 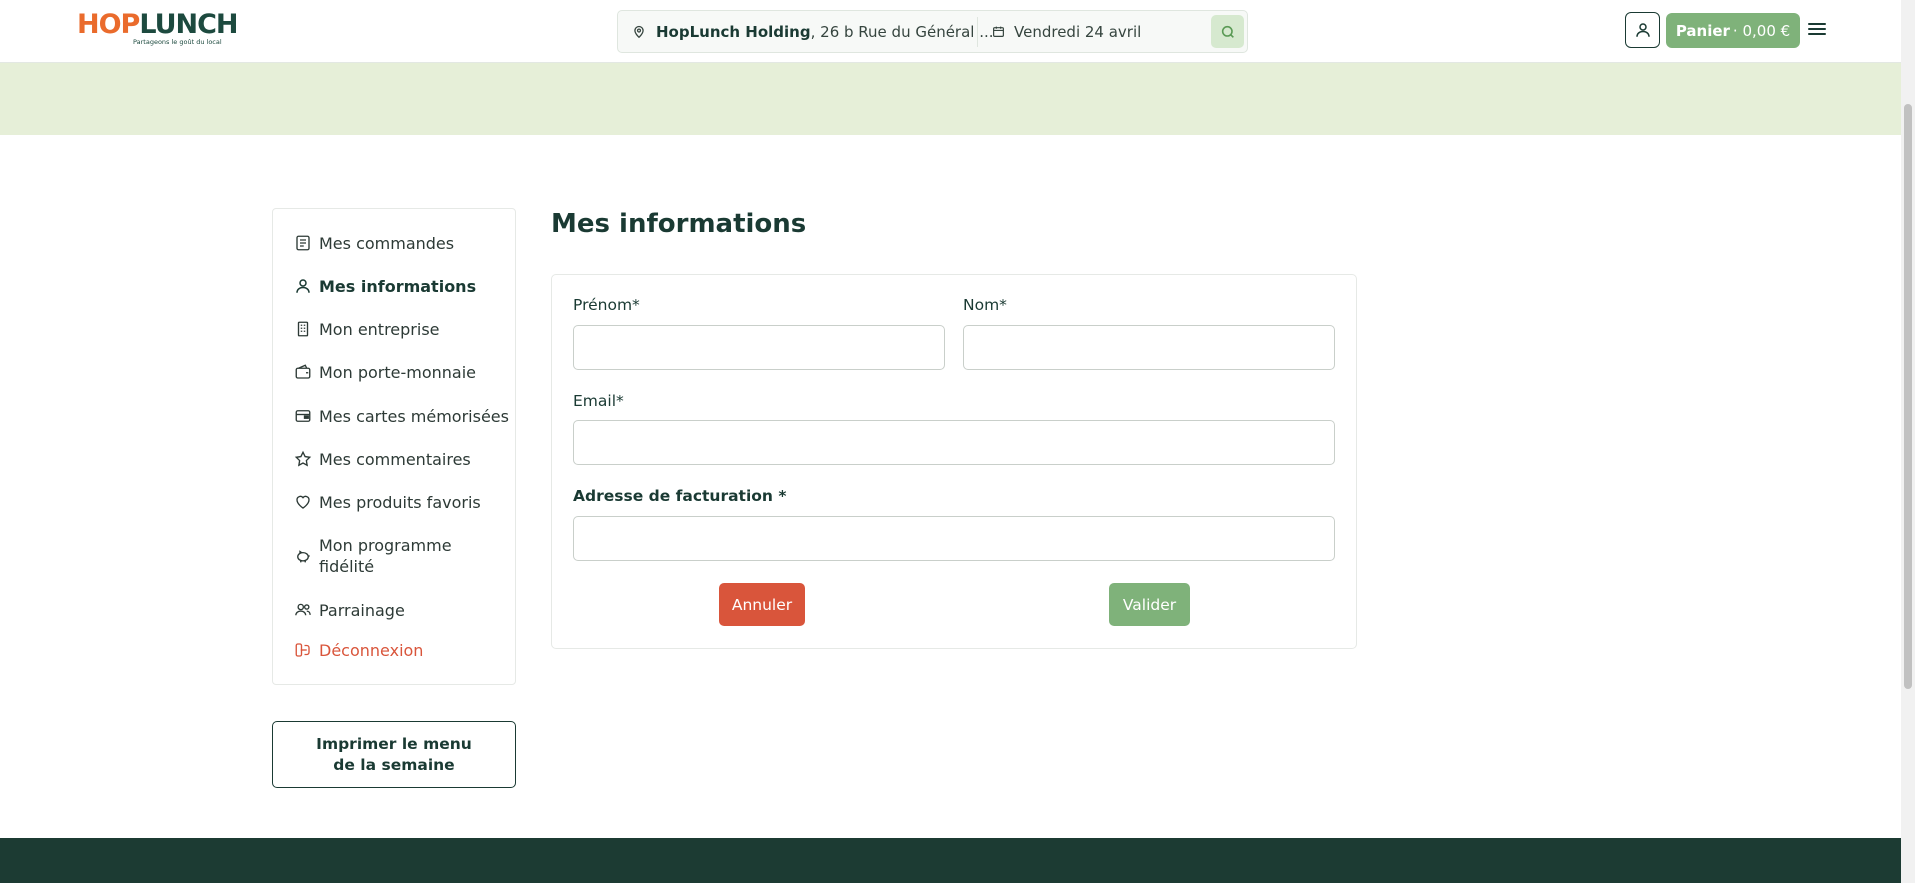 I want to click on firstname-label: Prénom*, so click(x=606, y=305).